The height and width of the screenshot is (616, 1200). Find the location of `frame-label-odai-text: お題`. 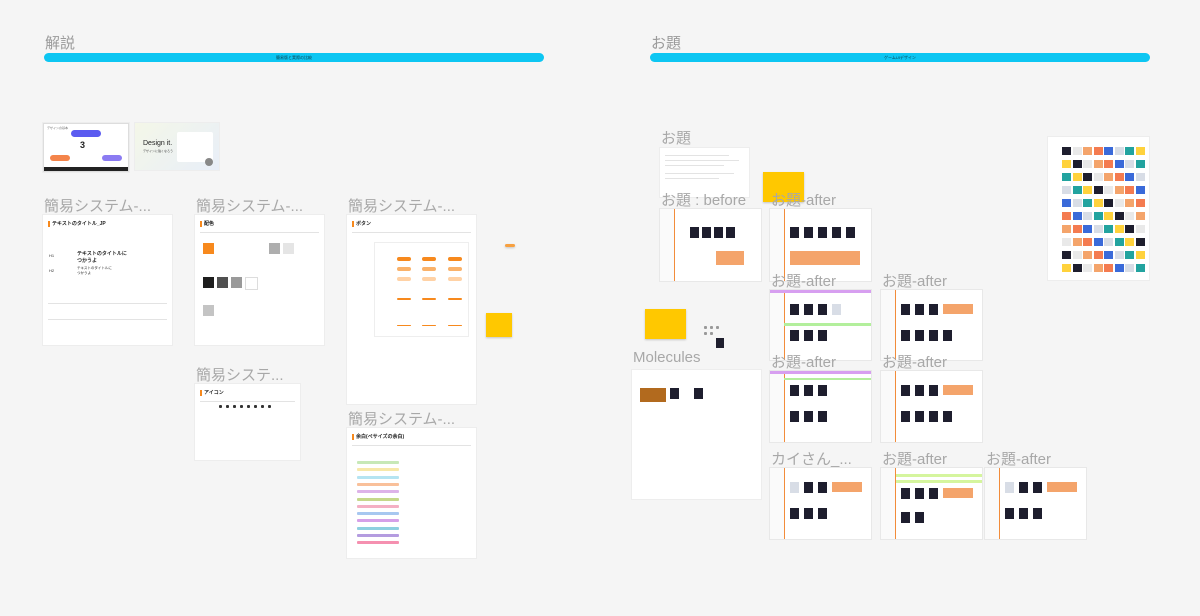

frame-label-odai-text: お題 is located at coordinates (676, 137).